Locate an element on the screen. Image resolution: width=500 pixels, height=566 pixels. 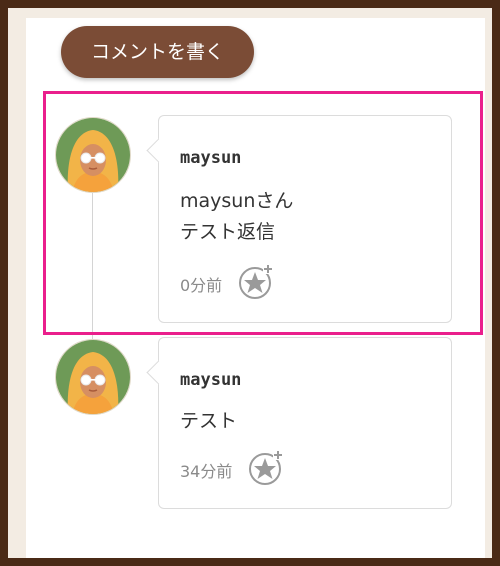
comment-body-line: テスト is located at coordinates (209, 421).